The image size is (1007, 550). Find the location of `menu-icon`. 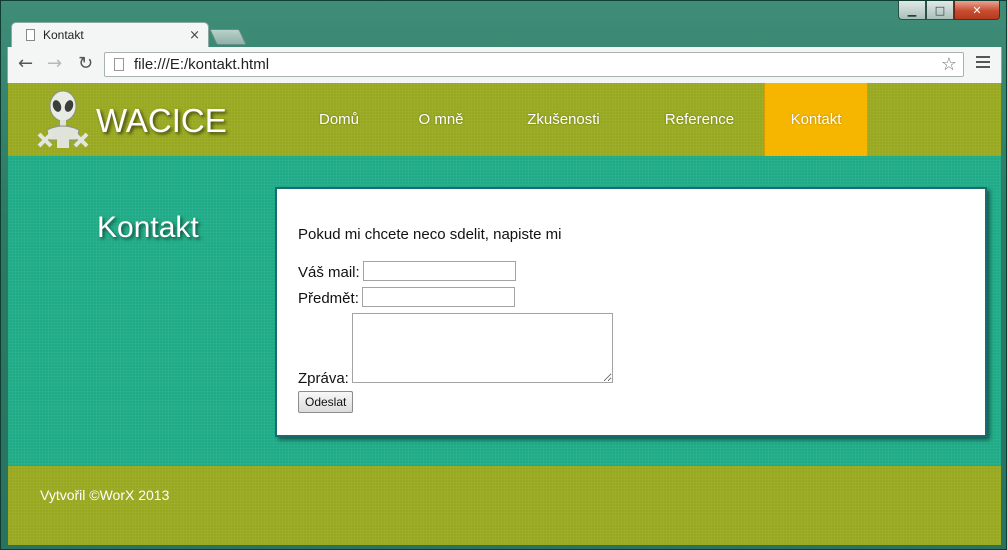

menu-icon is located at coordinates (983, 63).